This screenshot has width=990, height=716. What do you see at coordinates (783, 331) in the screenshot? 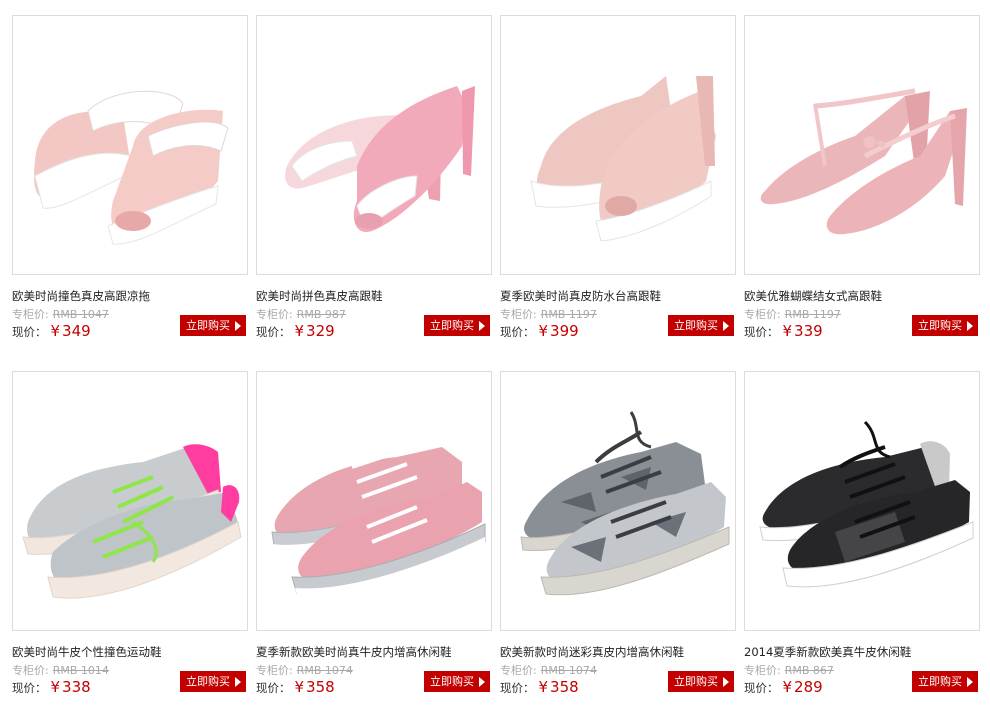
I see `current-price: 现价： ¥339` at bounding box center [783, 331].